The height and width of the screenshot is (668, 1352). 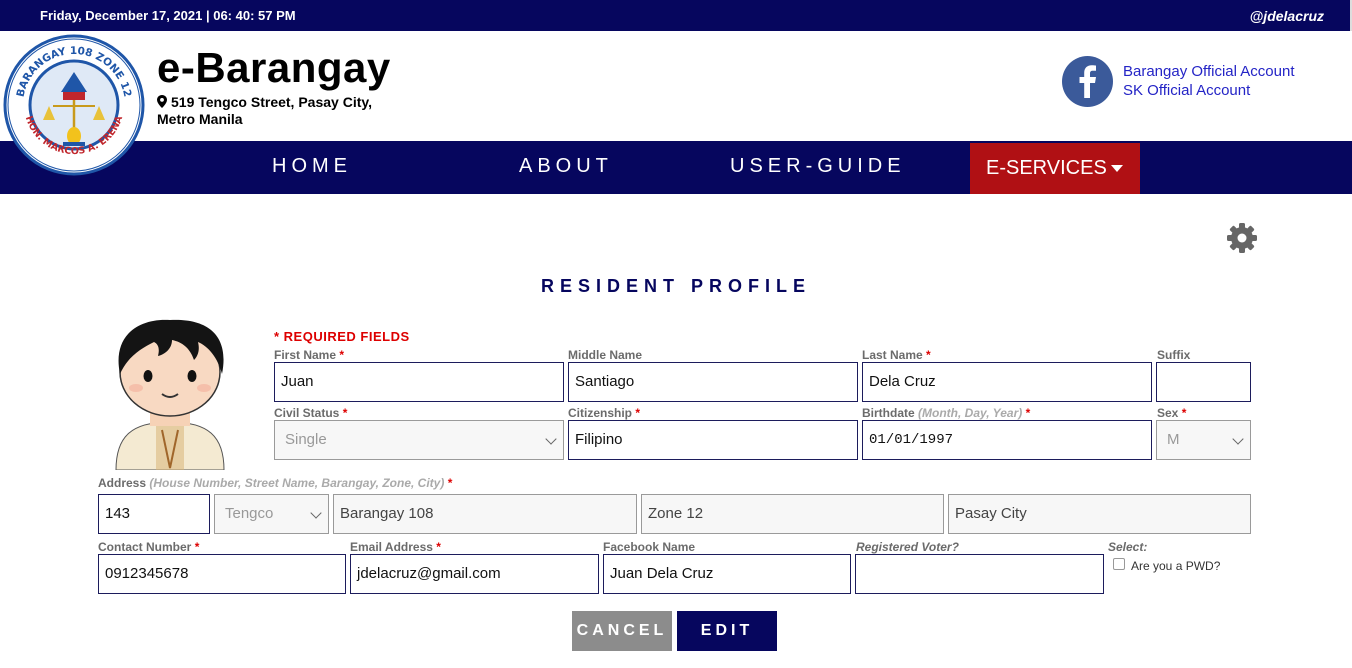 What do you see at coordinates (1287, 16) in the screenshot?
I see `user-handle: @jdelacruz` at bounding box center [1287, 16].